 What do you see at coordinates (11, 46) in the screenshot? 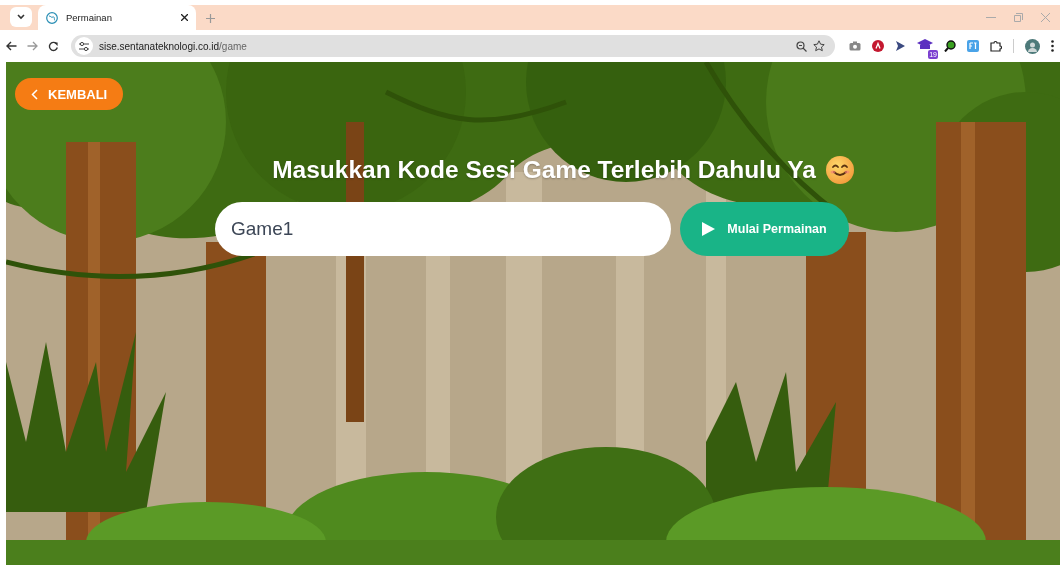
I see `back-arrow-icon` at bounding box center [11, 46].